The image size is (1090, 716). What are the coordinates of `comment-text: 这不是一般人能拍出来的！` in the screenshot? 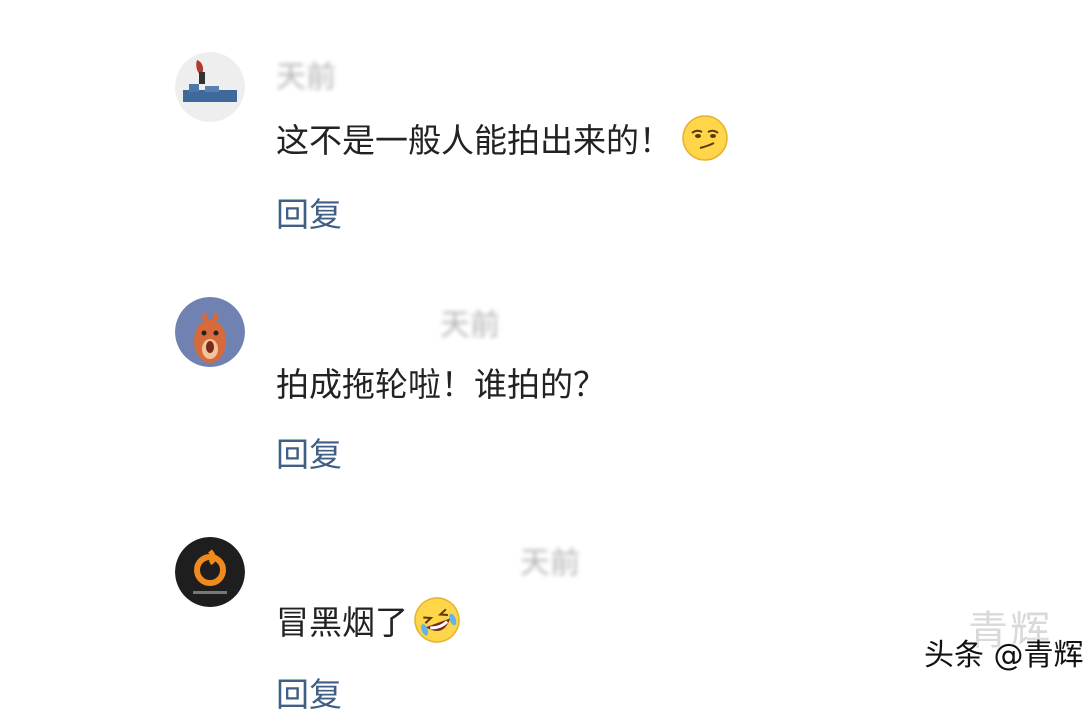 It's located at (503, 138).